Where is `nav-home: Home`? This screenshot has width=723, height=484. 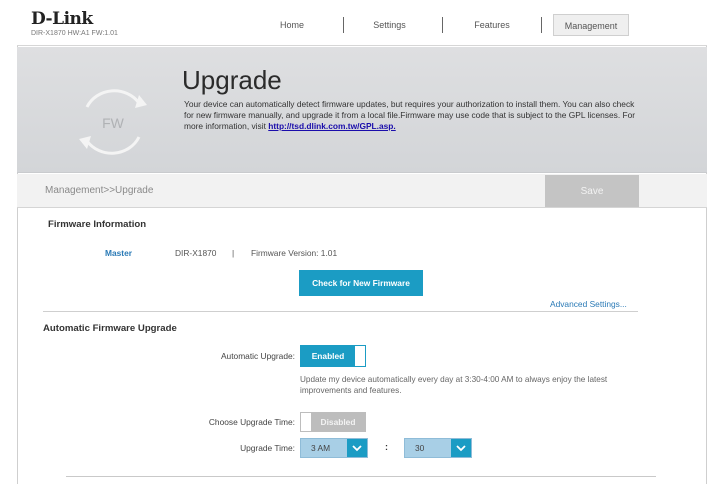
nav-home: Home is located at coordinates (292, 25).